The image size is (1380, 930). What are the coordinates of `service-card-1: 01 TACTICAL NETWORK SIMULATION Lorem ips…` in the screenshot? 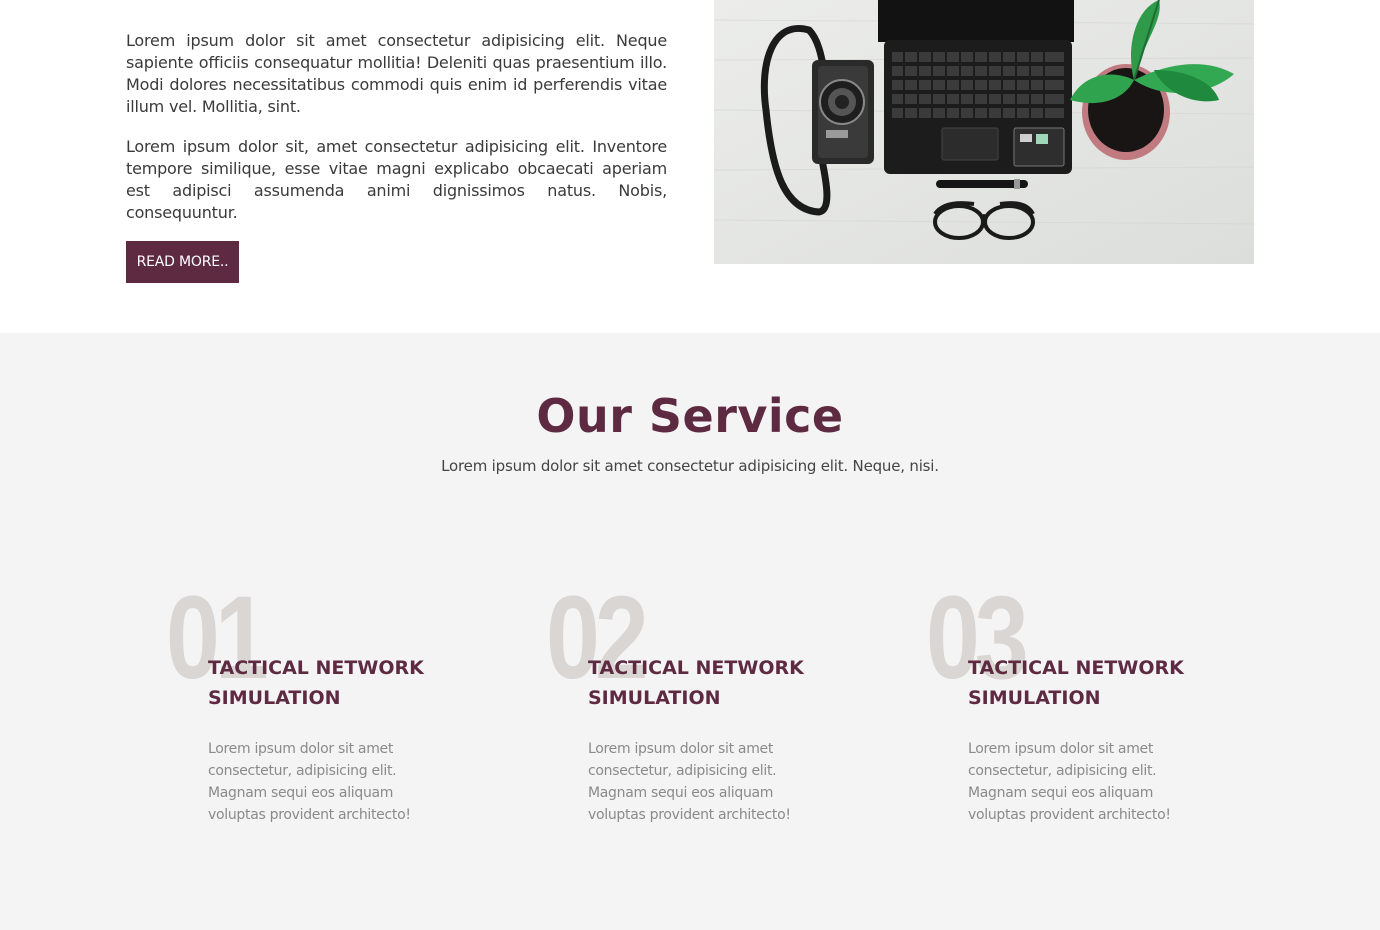 It's located at (331, 711).